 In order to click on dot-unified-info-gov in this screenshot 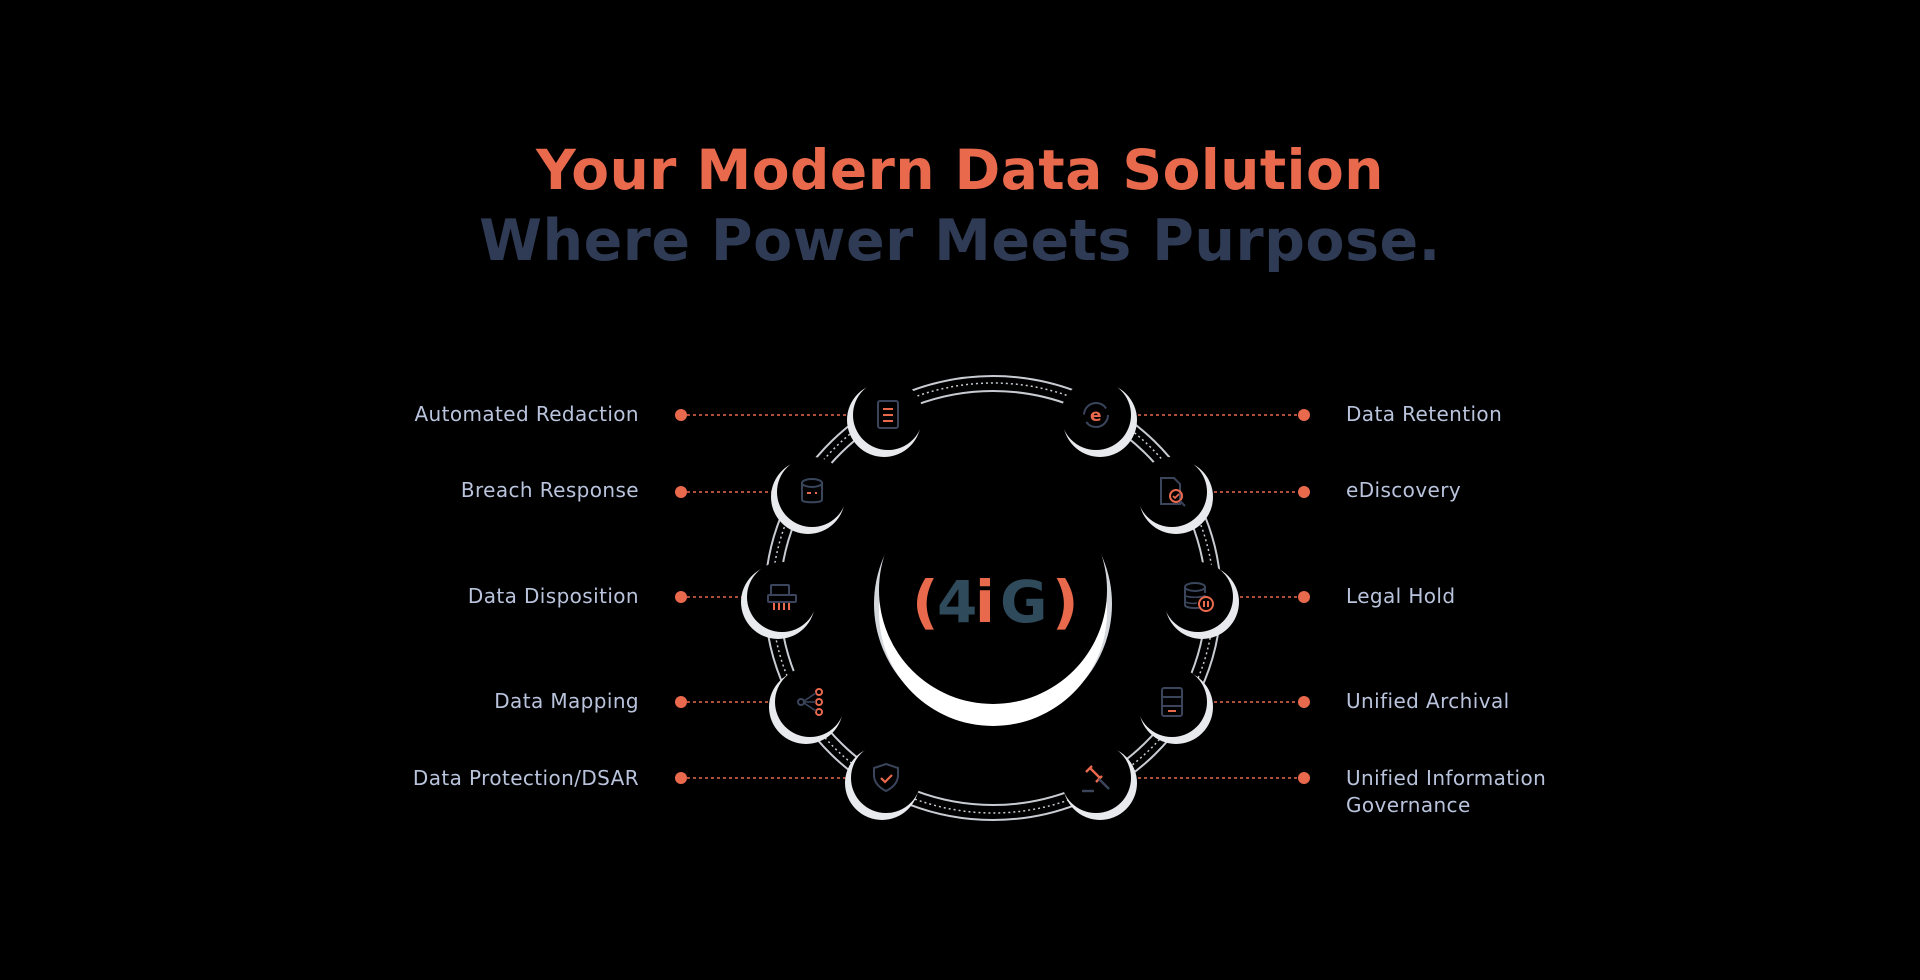, I will do `click(1304, 778)`.